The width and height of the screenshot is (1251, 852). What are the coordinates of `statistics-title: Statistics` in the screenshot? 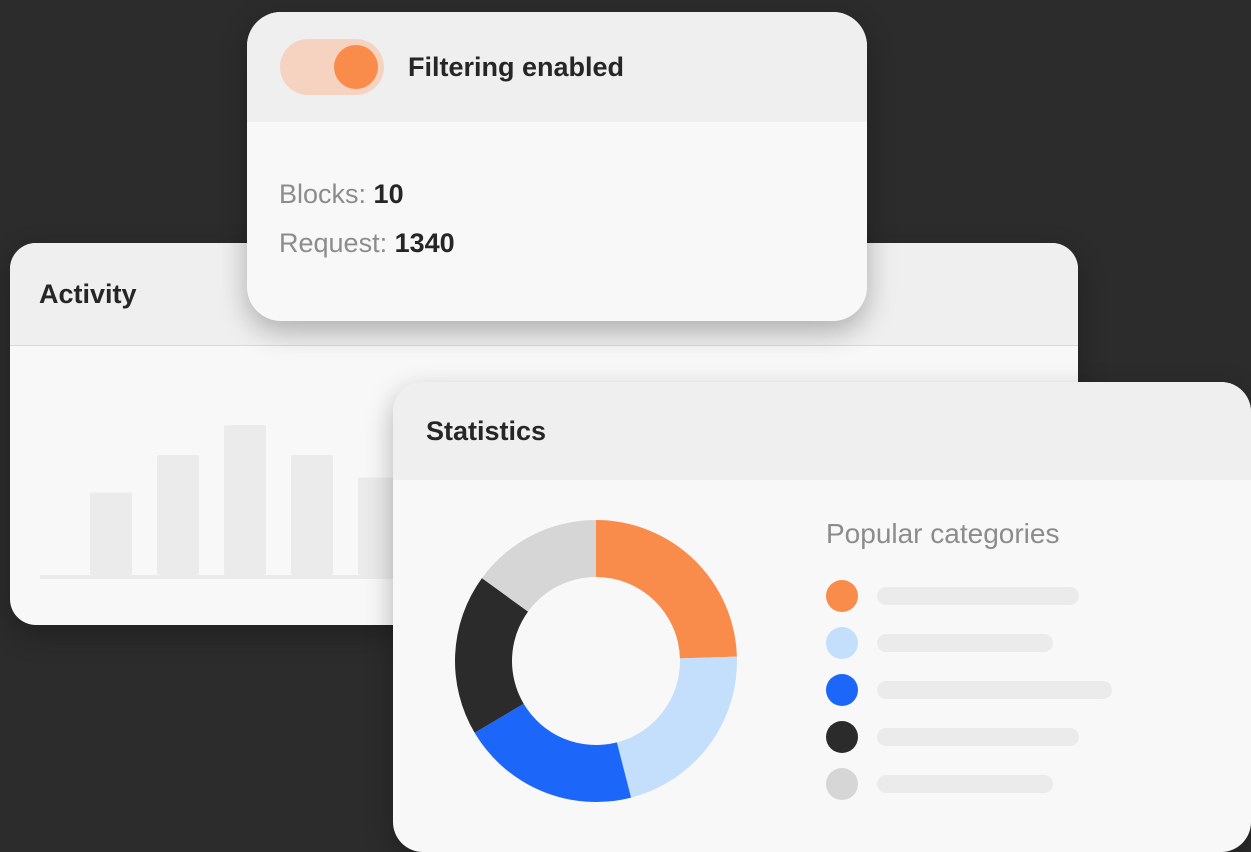 It's located at (486, 430).